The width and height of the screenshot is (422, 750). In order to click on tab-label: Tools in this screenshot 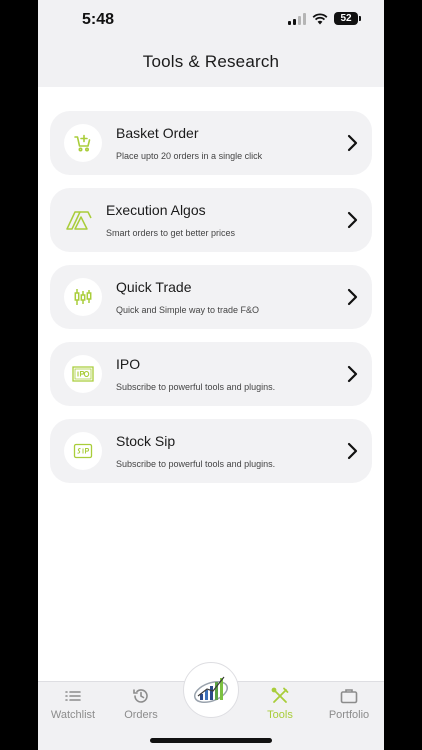, I will do `click(280, 715)`.